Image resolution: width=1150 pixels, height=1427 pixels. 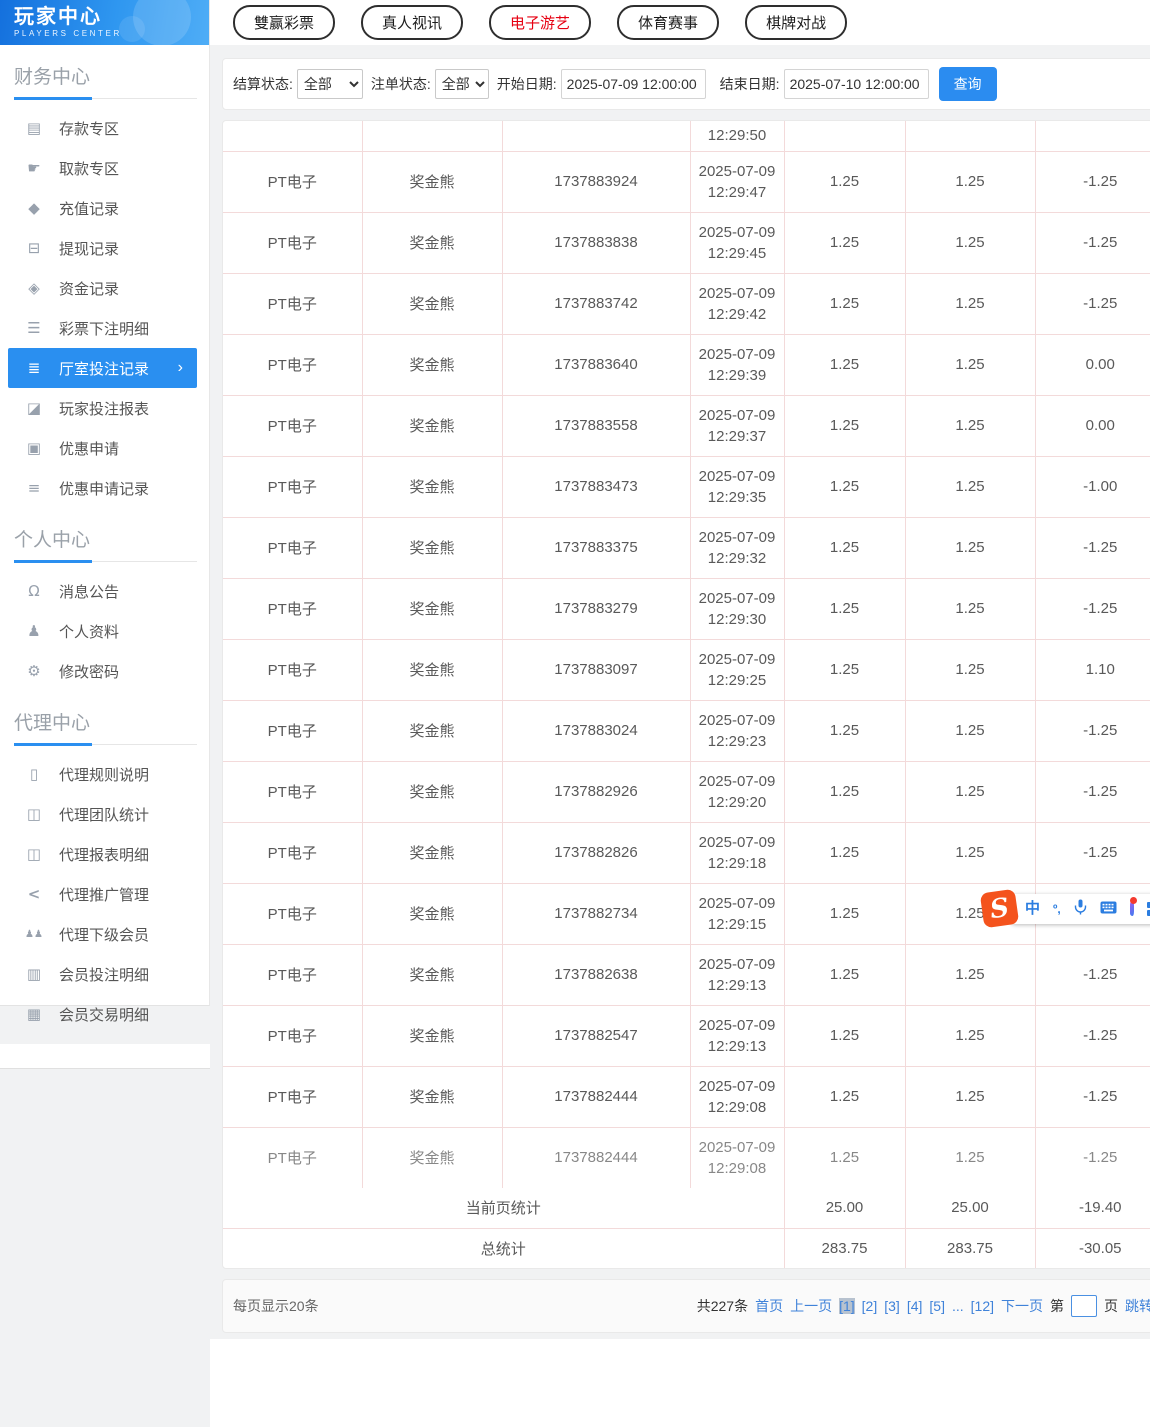 What do you see at coordinates (937, 1306) in the screenshot?
I see `page-number-5: [5]` at bounding box center [937, 1306].